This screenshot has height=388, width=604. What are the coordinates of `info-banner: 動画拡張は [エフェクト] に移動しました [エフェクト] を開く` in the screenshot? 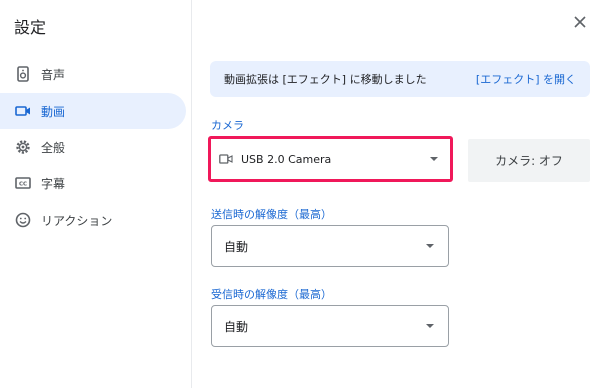 It's located at (400, 79).